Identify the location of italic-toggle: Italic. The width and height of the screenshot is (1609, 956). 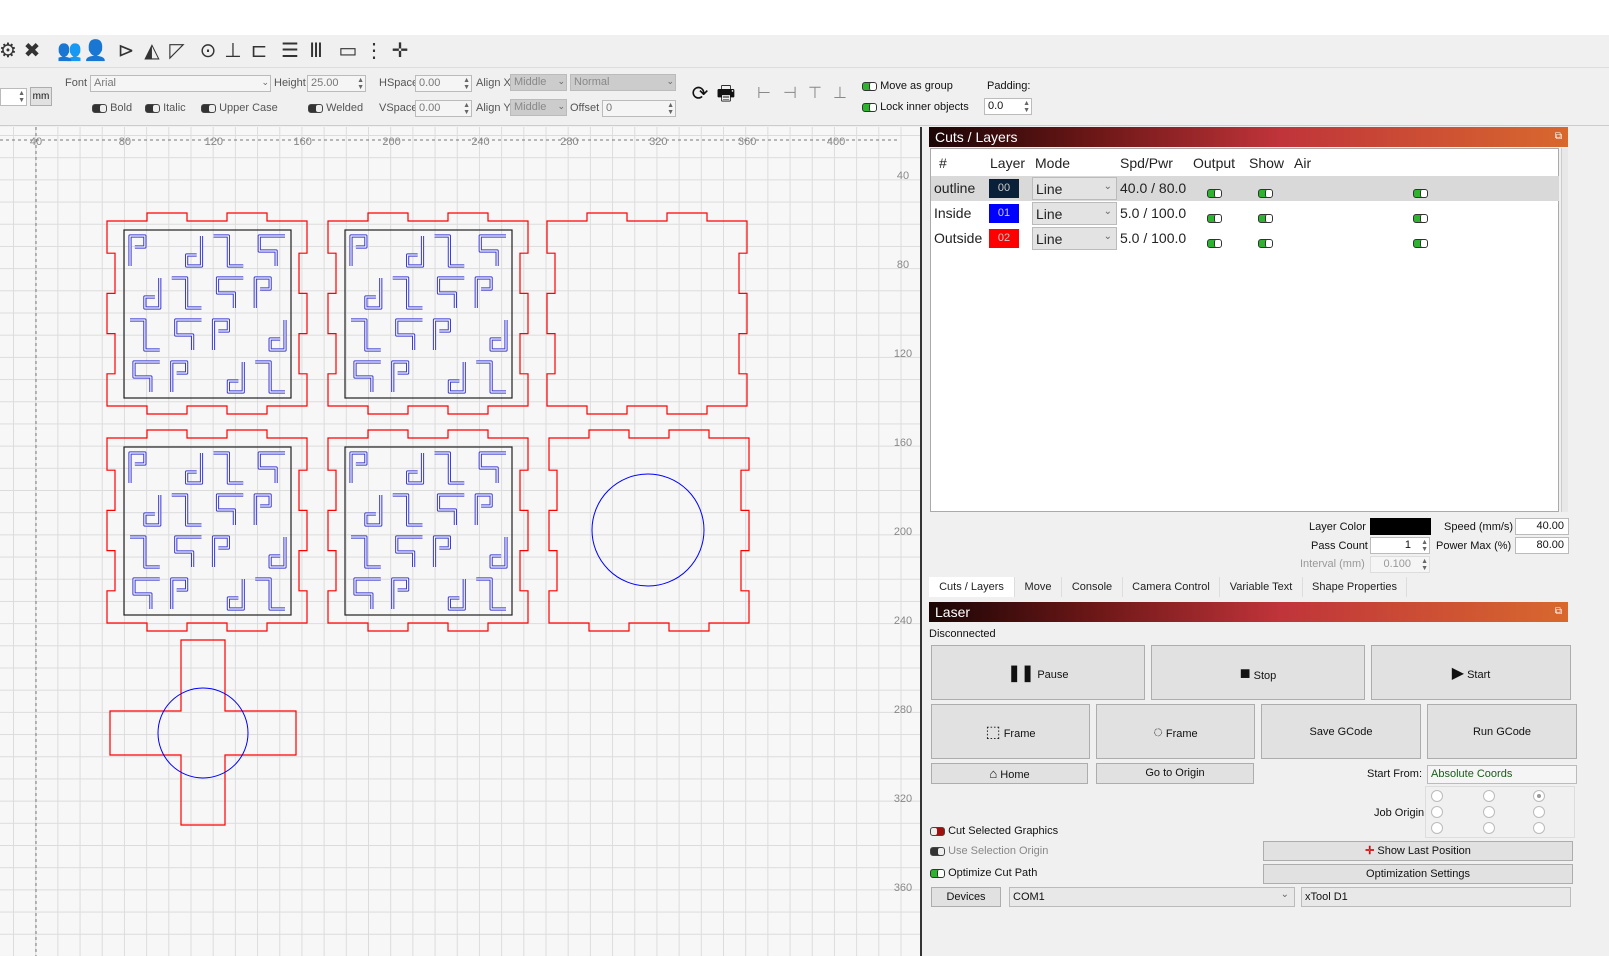
(165, 108).